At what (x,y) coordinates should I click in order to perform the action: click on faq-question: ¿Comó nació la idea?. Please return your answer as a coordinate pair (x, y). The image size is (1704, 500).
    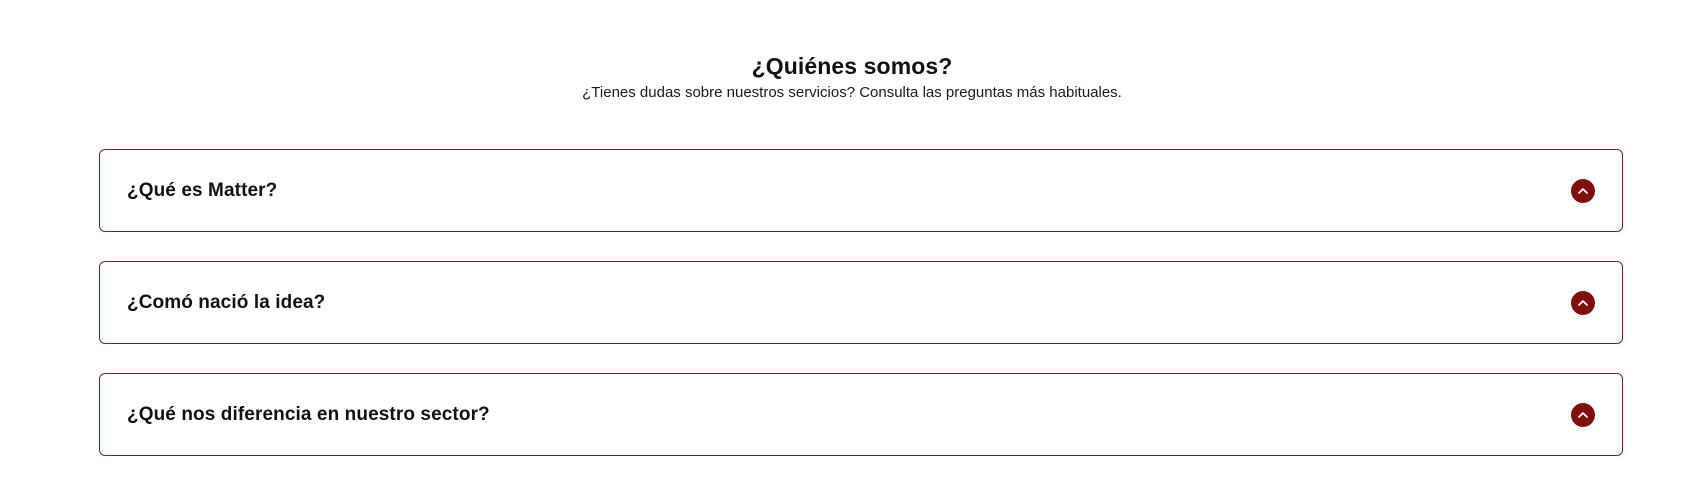
    Looking at the image, I should click on (226, 303).